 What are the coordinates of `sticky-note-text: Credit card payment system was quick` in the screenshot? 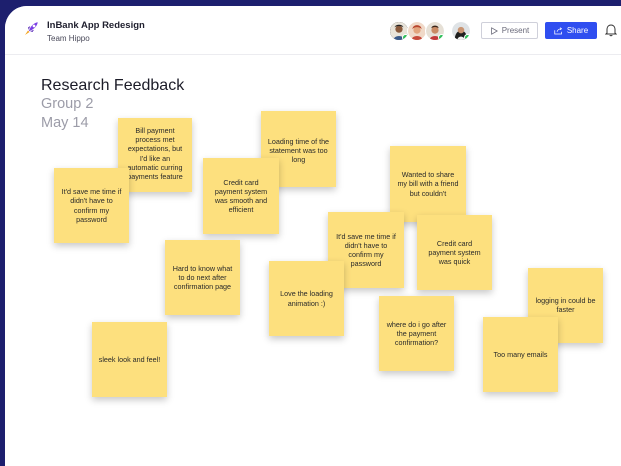 It's located at (454, 252).